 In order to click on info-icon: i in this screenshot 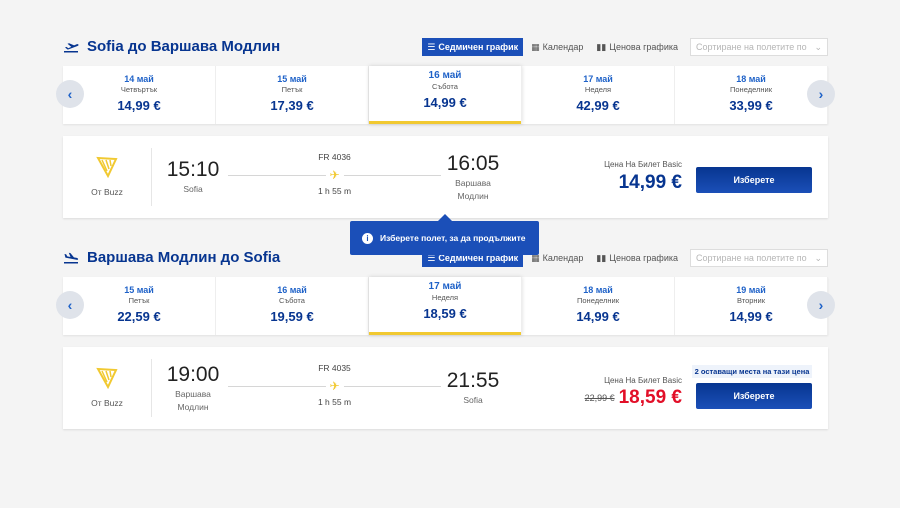, I will do `click(367, 238)`.